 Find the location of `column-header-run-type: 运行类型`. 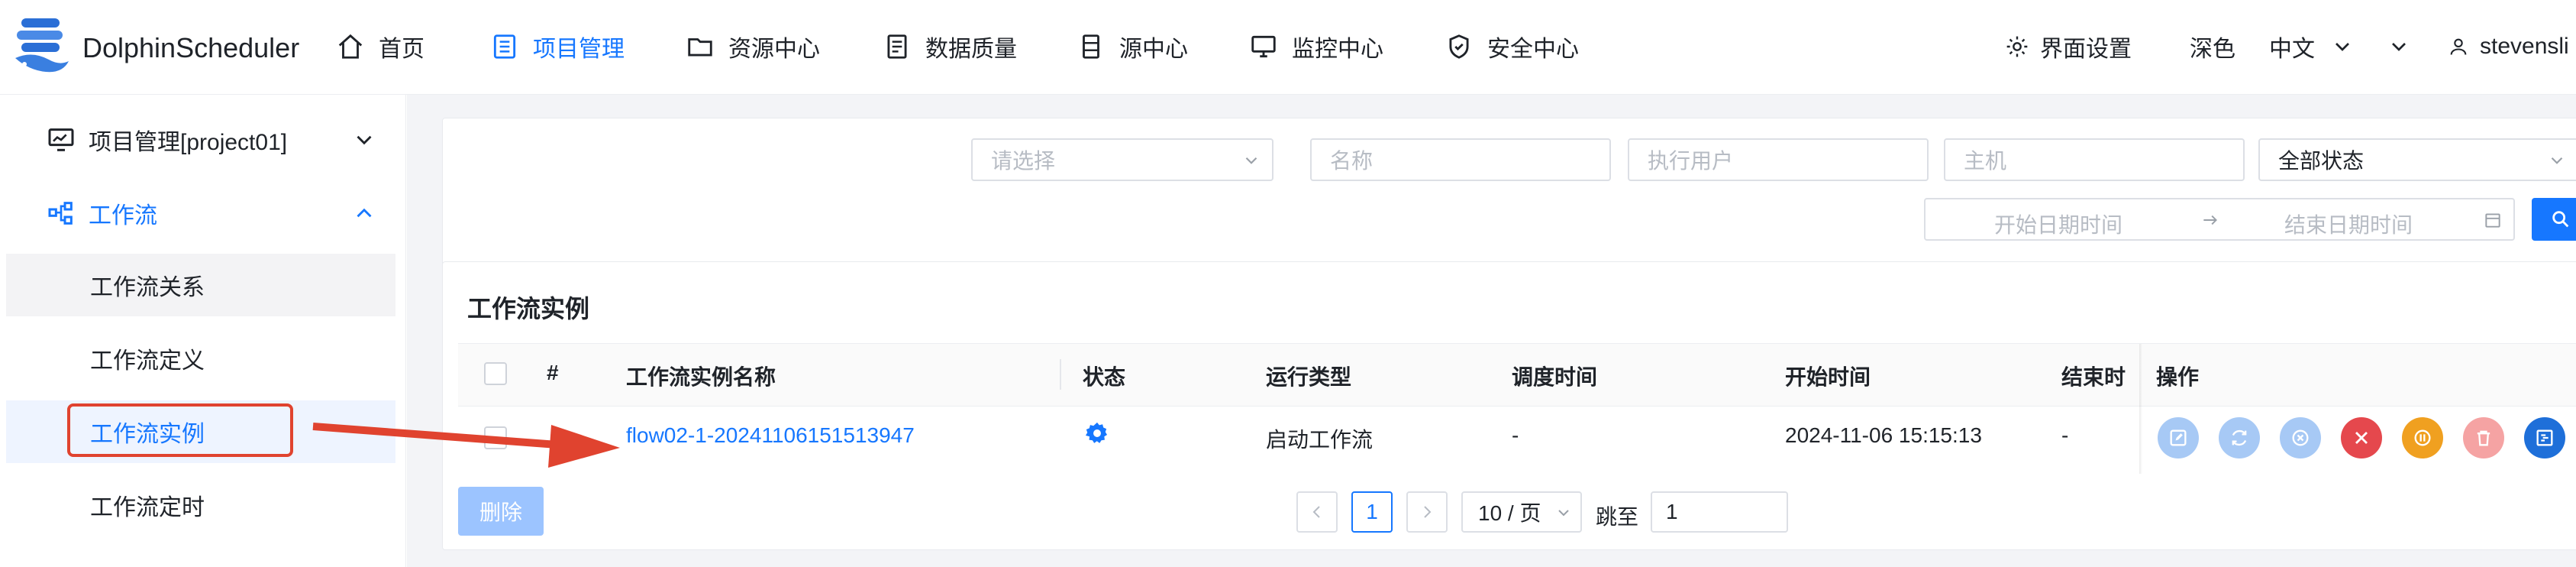

column-header-run-type: 运行类型 is located at coordinates (1308, 376).